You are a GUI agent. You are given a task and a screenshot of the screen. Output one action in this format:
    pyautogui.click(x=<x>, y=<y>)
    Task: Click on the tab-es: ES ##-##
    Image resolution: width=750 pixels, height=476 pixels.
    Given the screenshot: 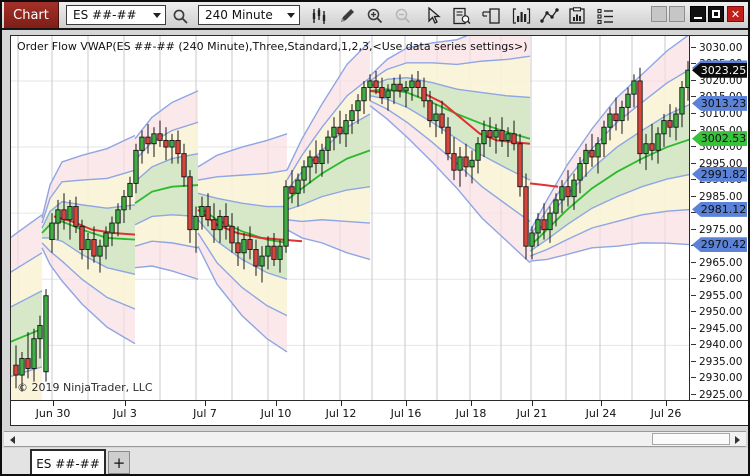 What is the action you would take?
    pyautogui.click(x=68, y=461)
    